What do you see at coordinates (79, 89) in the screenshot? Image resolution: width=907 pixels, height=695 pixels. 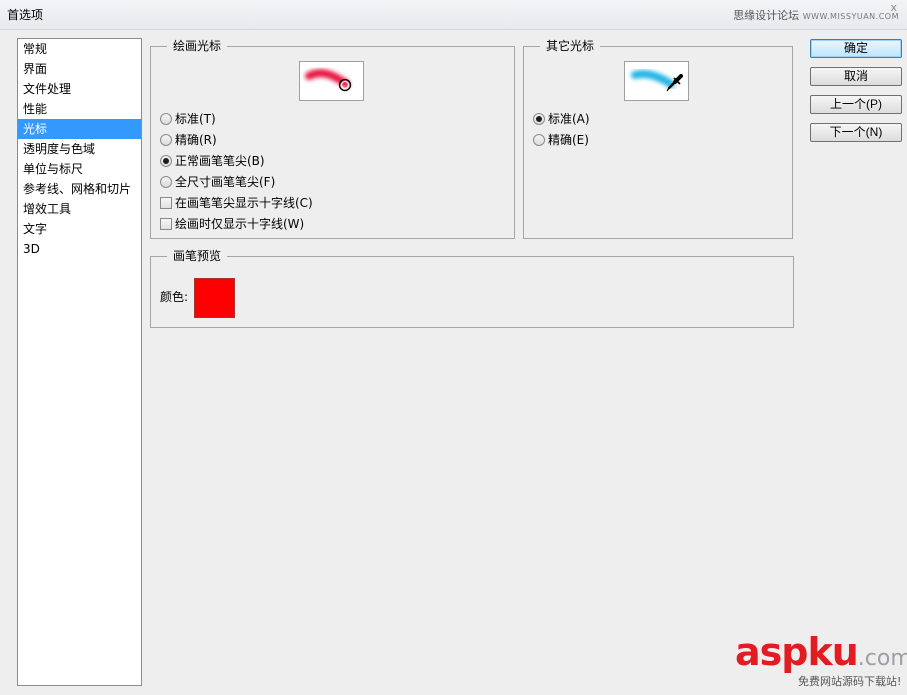 I see `sidebar-item-file-handling: 文件处理` at bounding box center [79, 89].